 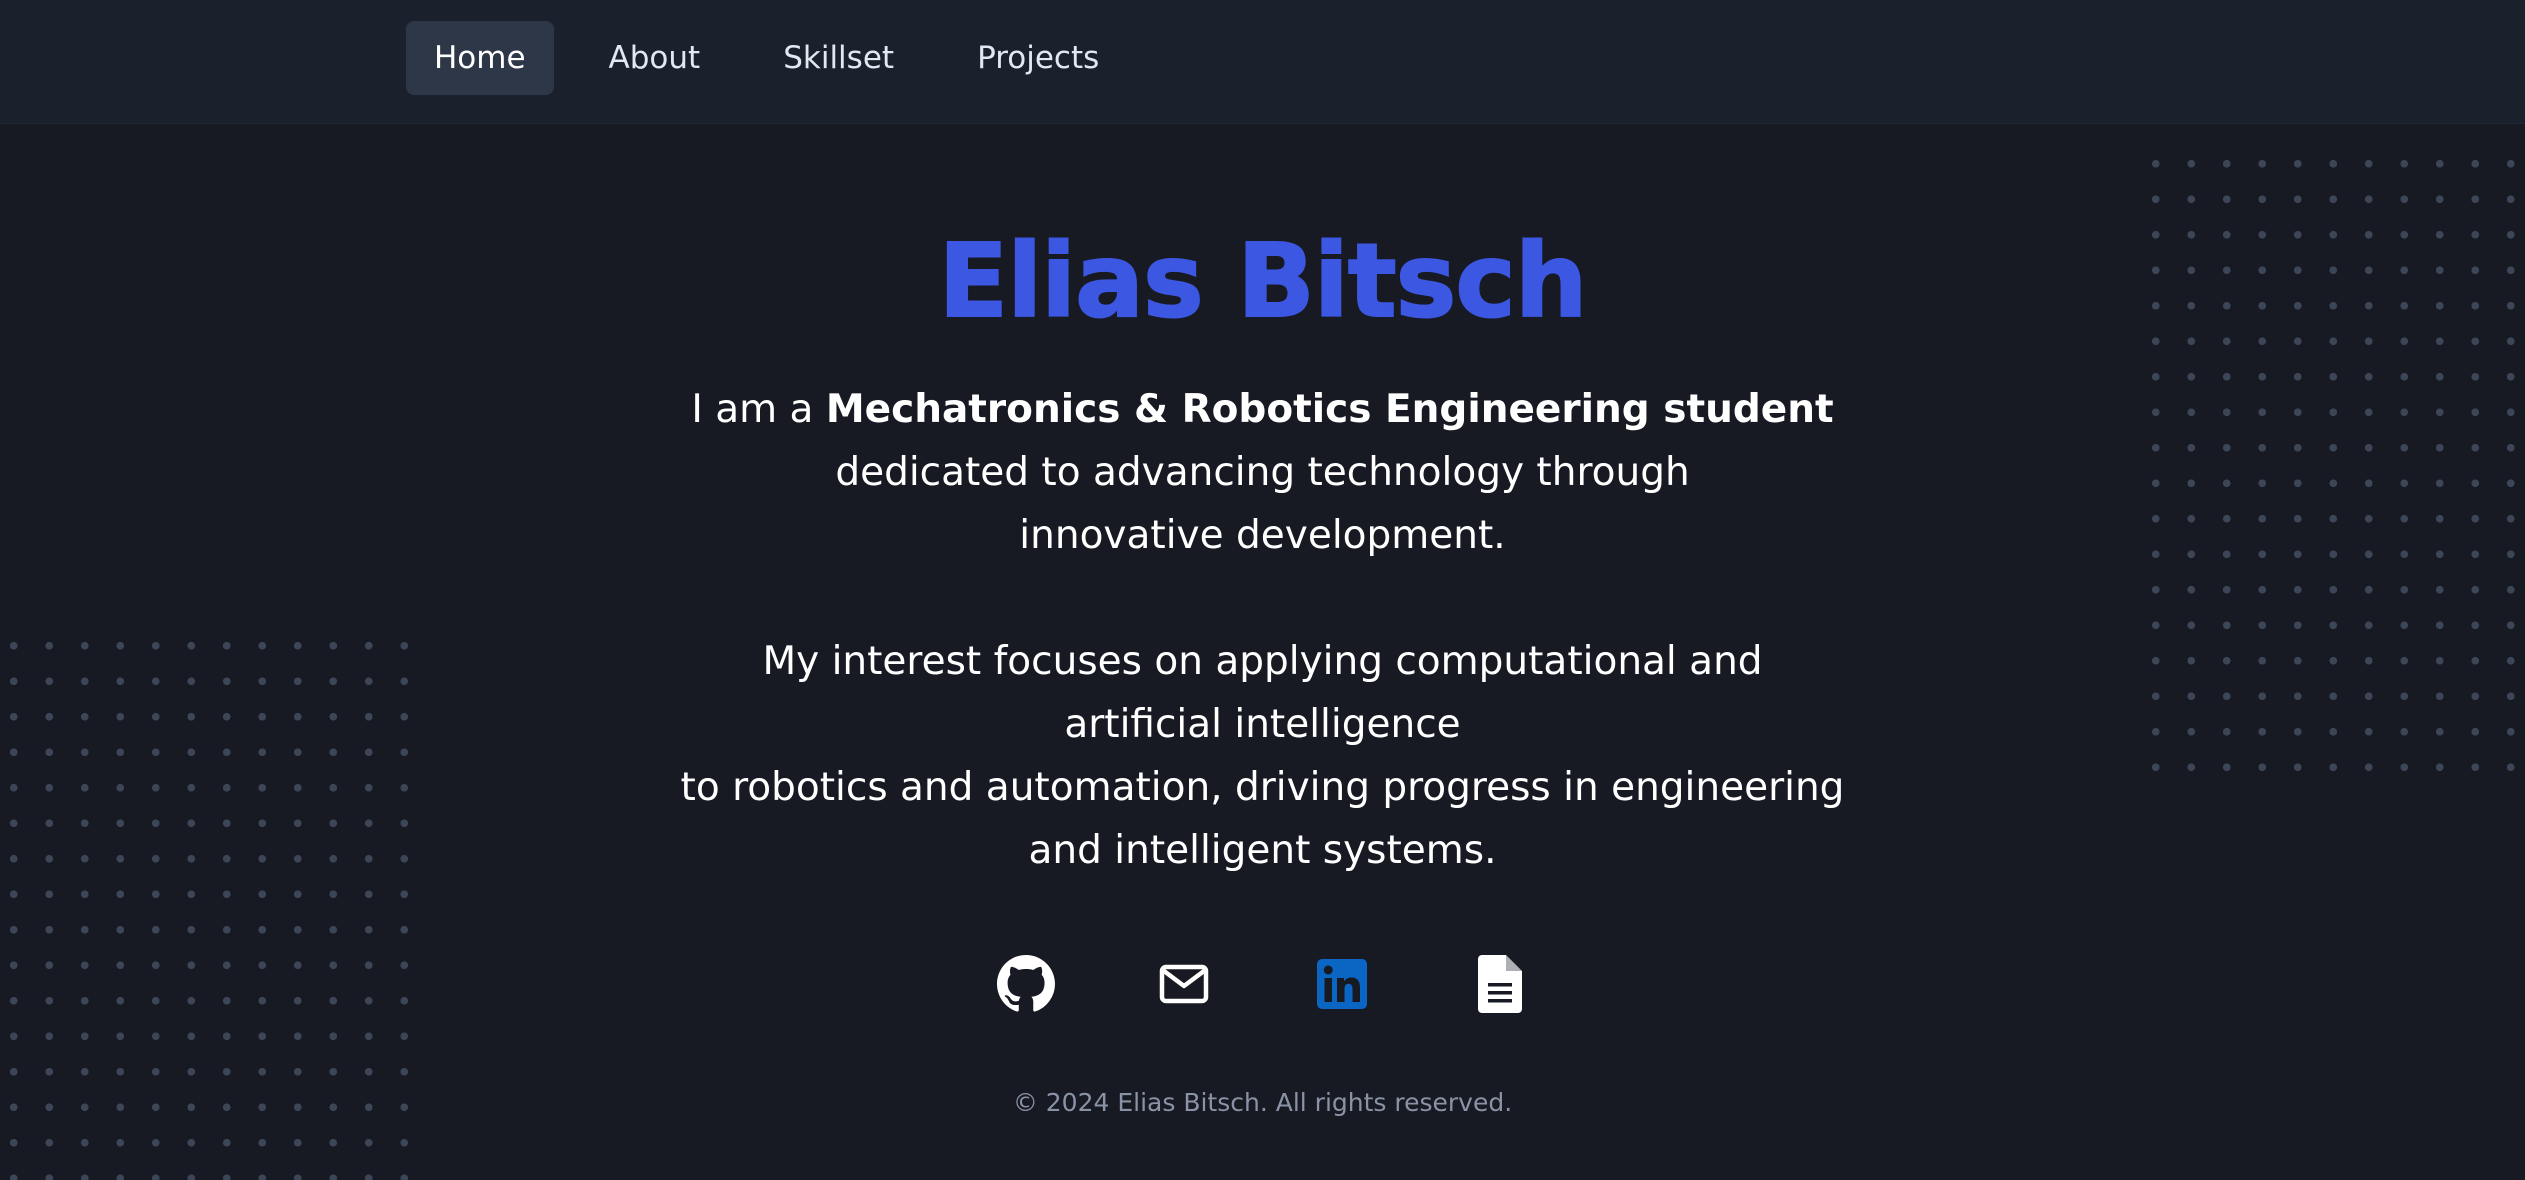 What do you see at coordinates (1262, 850) in the screenshot?
I see `bio-line-7: and intelligent systems.` at bounding box center [1262, 850].